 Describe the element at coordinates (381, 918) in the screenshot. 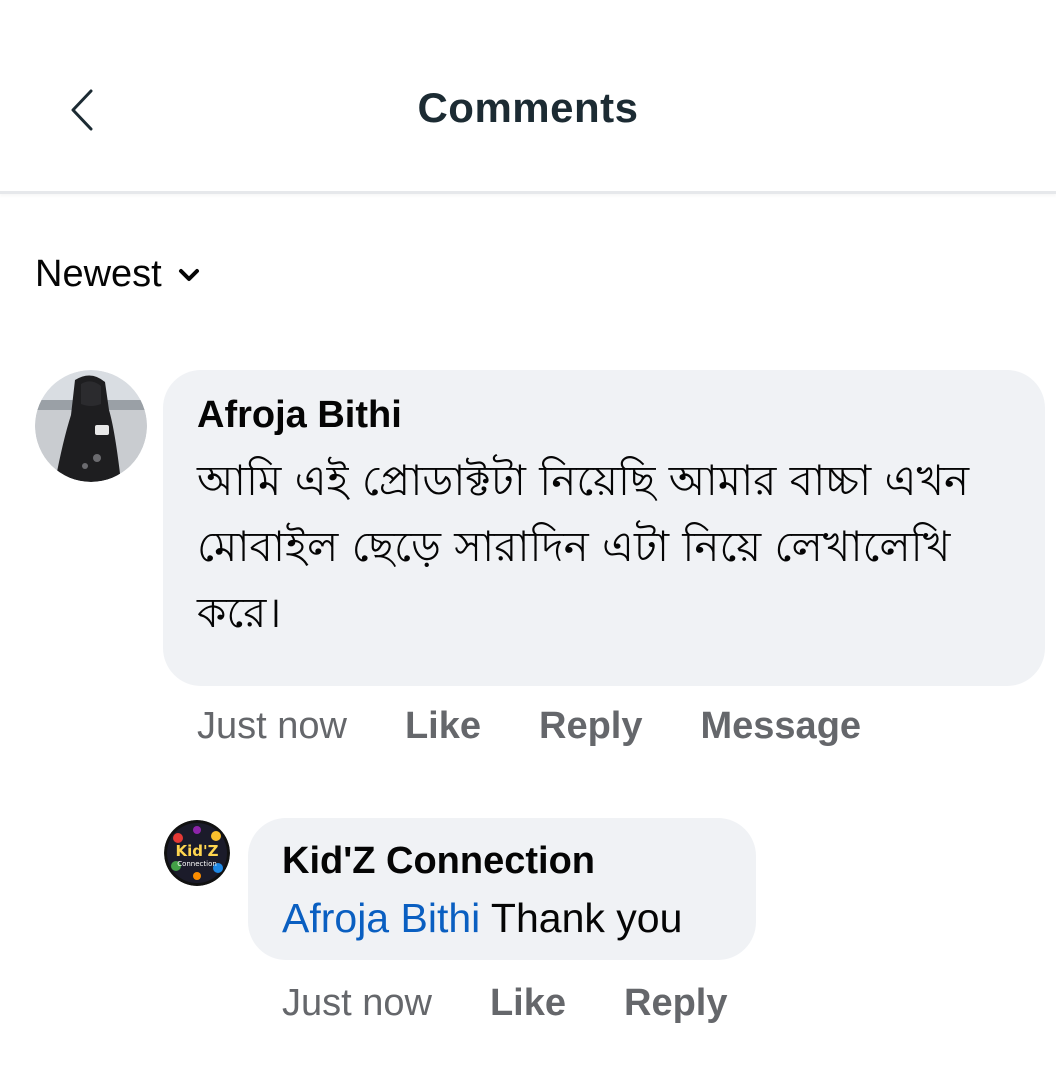

I see `mention-link: Afroja Bithi` at that location.